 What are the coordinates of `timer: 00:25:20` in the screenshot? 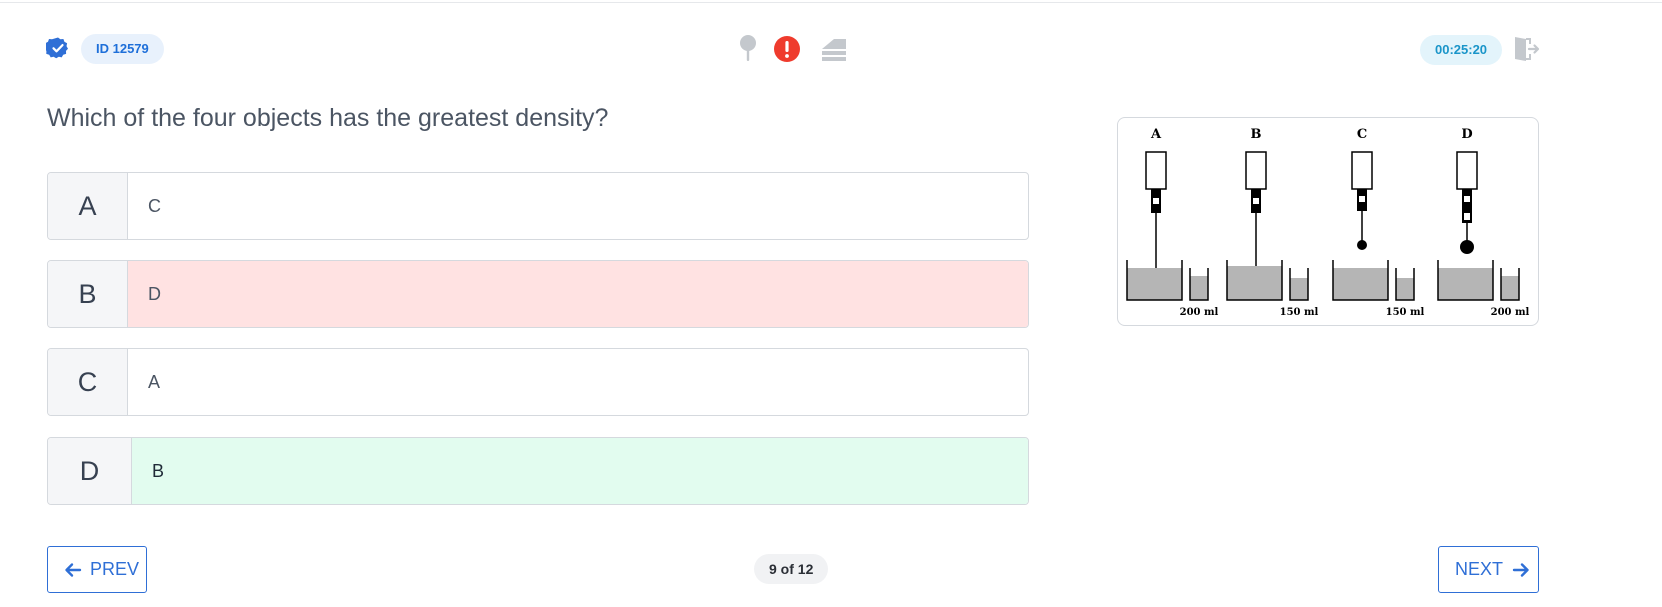 It's located at (1461, 50).